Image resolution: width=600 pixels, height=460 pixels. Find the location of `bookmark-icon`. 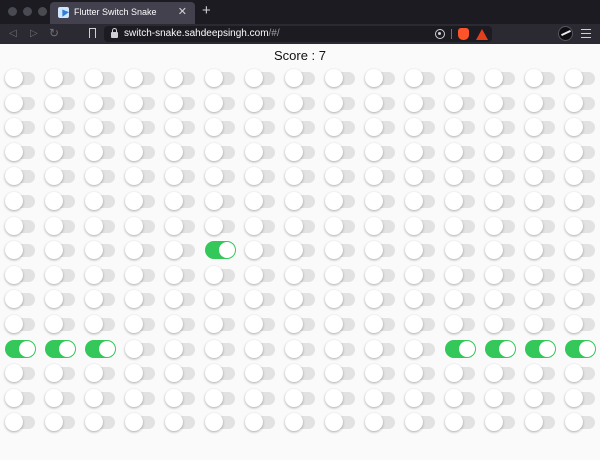

bookmark-icon is located at coordinates (92, 33).